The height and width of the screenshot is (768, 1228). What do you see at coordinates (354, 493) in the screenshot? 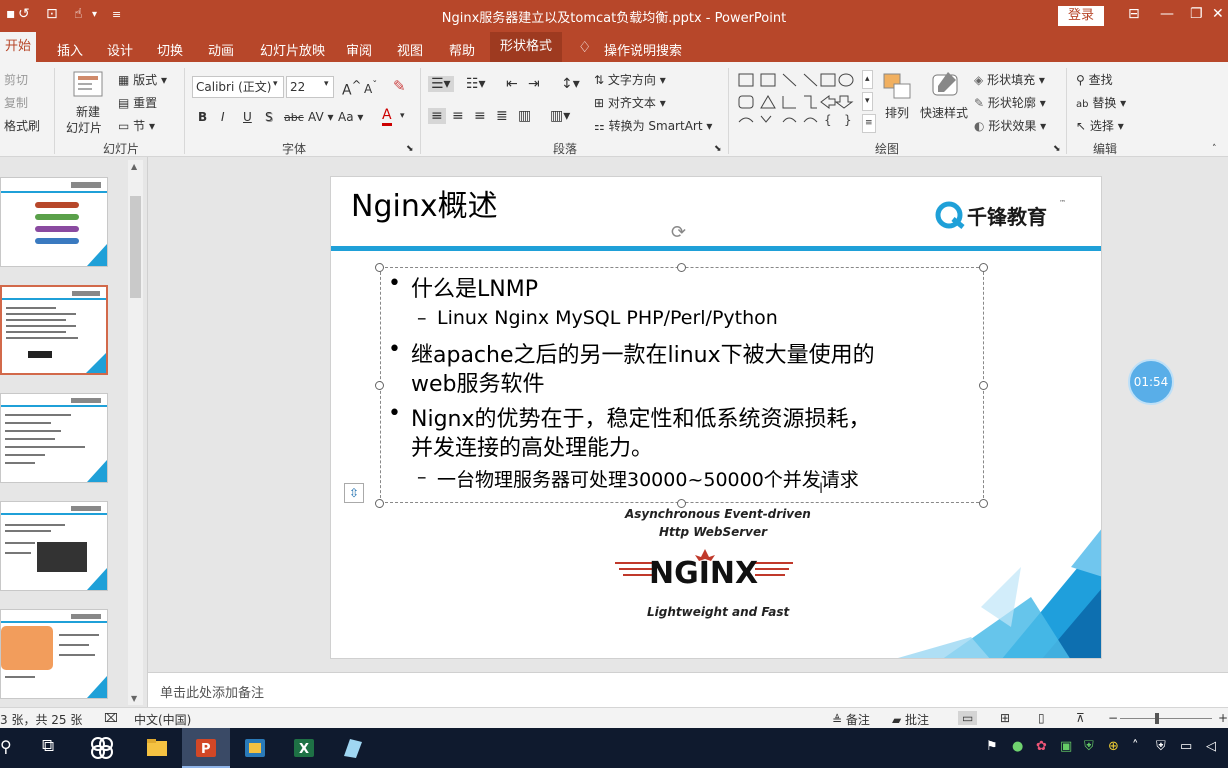
I see `autofit-options-icon: ⇳` at bounding box center [354, 493].